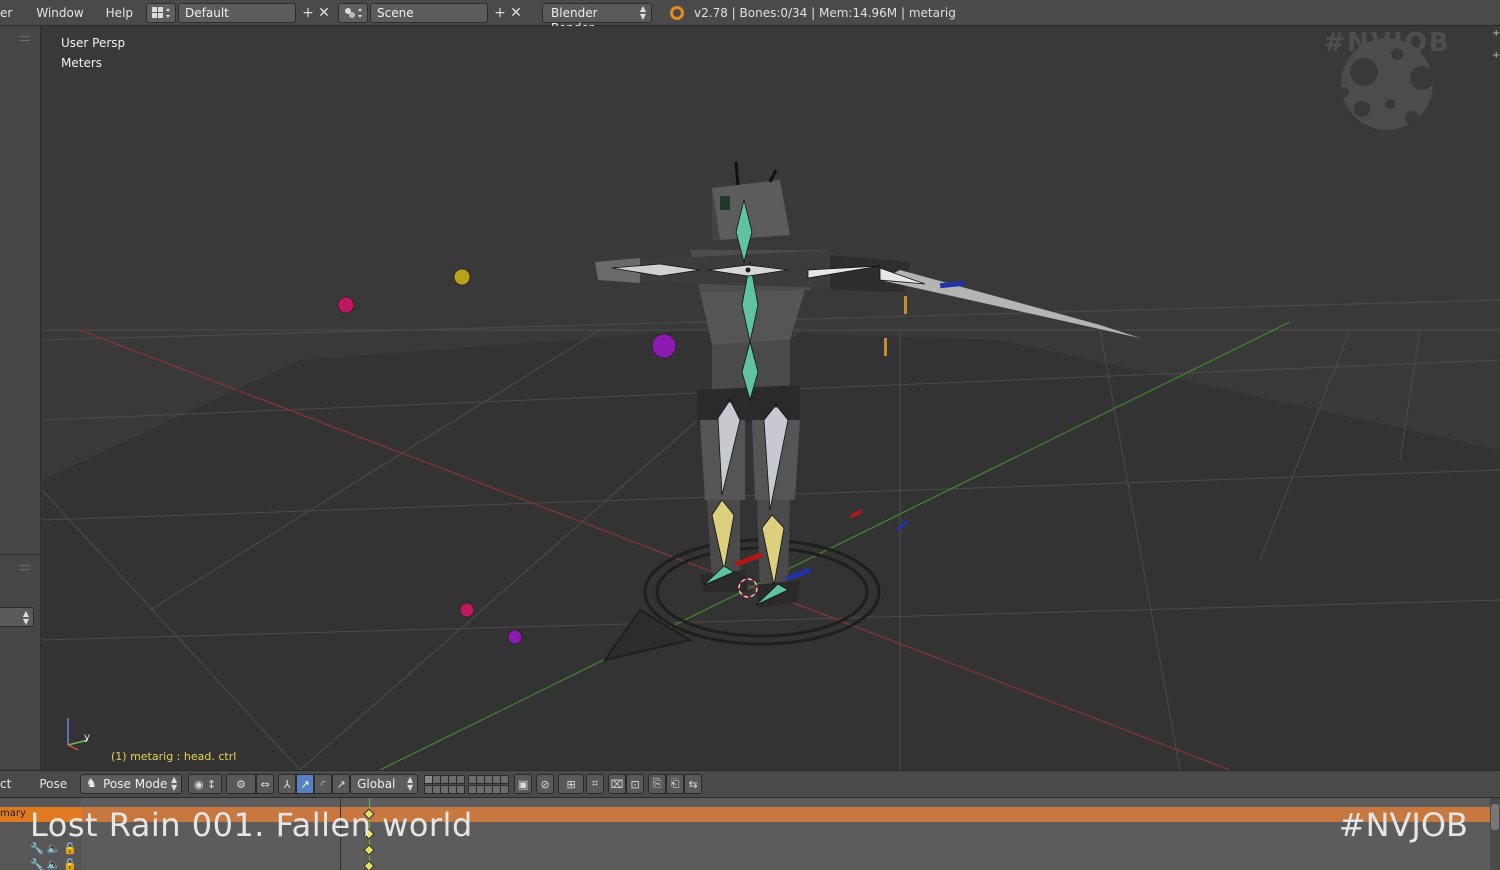 This screenshot has height=870, width=1500. Describe the element at coordinates (305, 784) in the screenshot. I see `rotate-manipulator-icon: ↗` at that location.